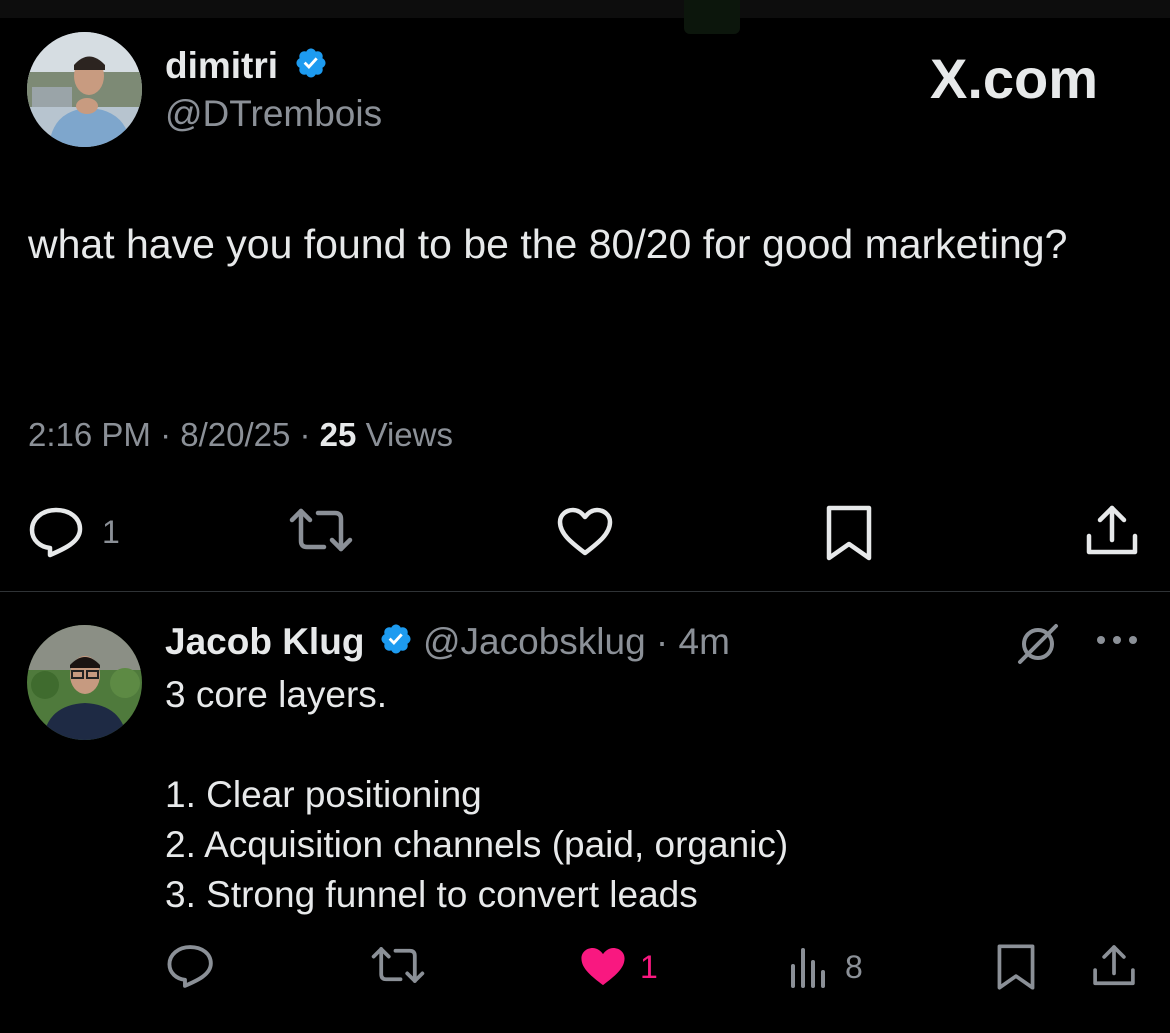 This screenshot has height=1033, width=1170. What do you see at coordinates (585, 9) in the screenshot?
I see `top-status-strip` at bounding box center [585, 9].